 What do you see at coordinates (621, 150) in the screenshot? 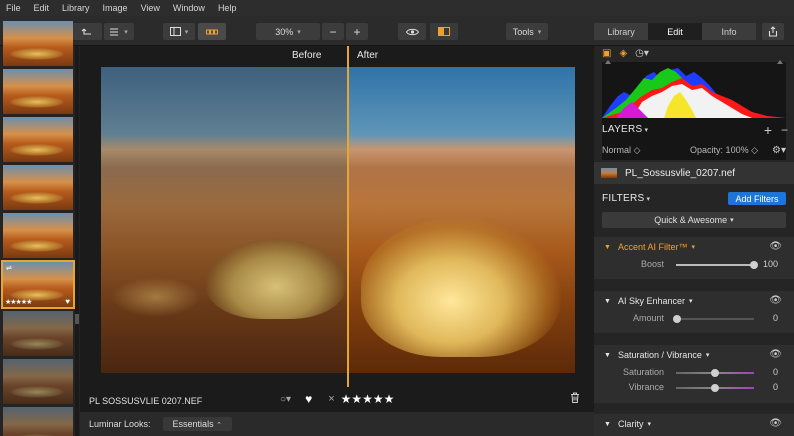
I see `blend-mode-select: Normal ◇` at bounding box center [621, 150].